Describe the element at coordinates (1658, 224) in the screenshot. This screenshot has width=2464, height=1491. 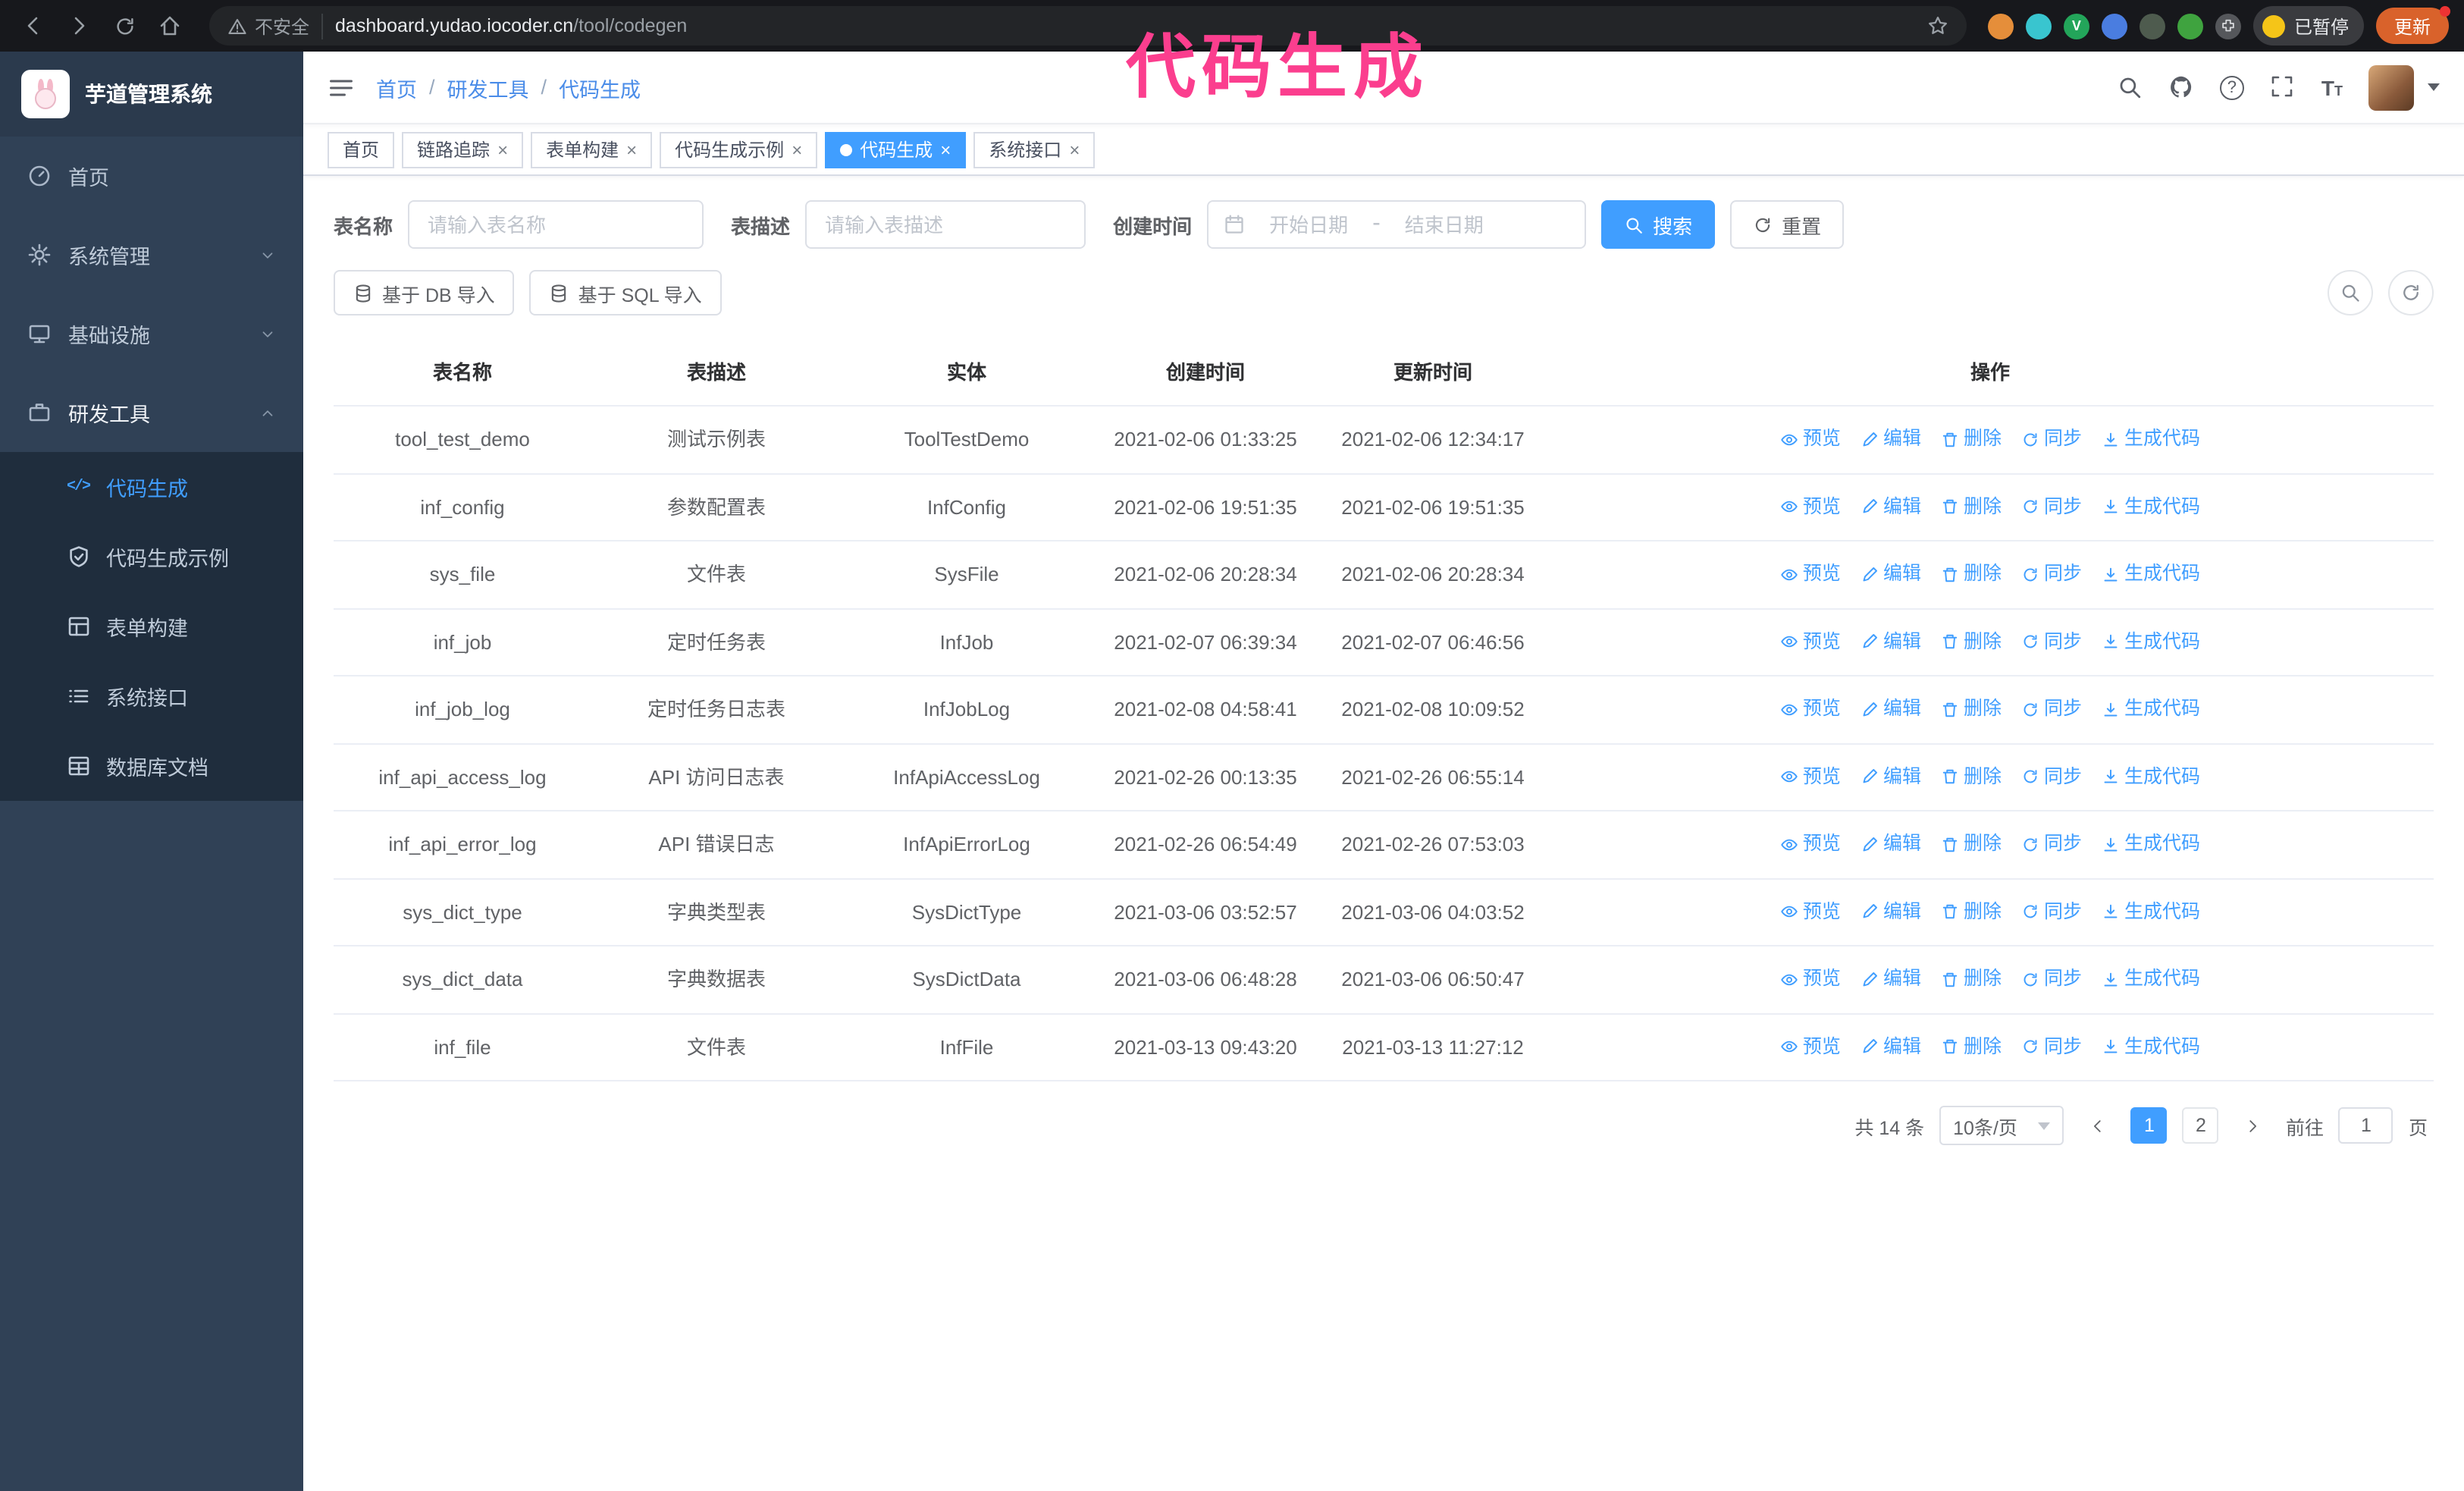
I see `search-button: 搜索` at that location.